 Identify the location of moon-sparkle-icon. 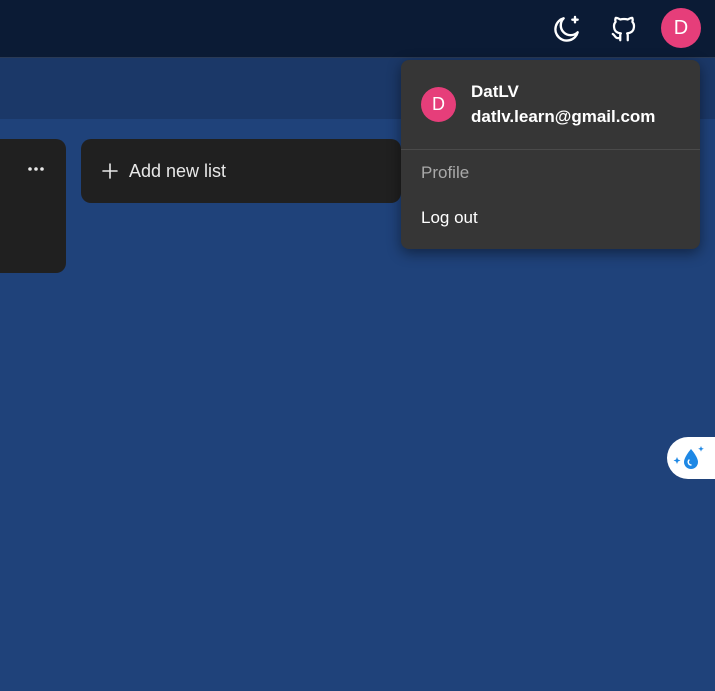
(566, 28).